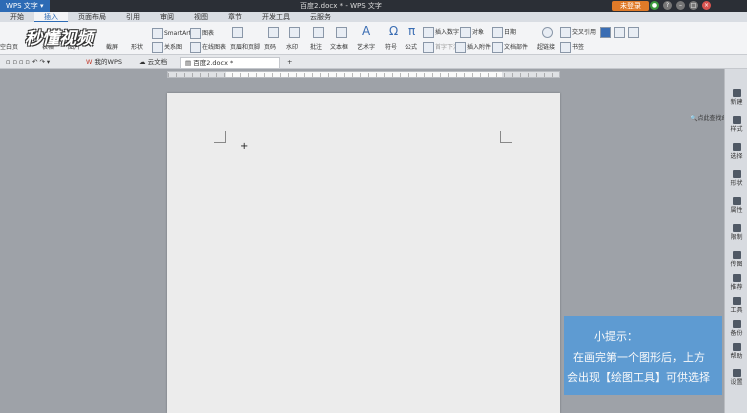  I want to click on screenshot-button: 截屏, so click(112, 46).